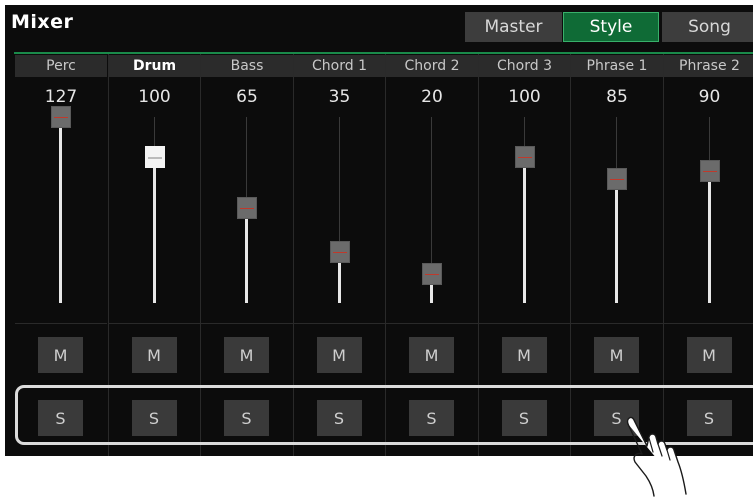 This screenshot has width=753, height=500. Describe the element at coordinates (340, 66) in the screenshot. I see `channel-name: Chord 1` at that location.